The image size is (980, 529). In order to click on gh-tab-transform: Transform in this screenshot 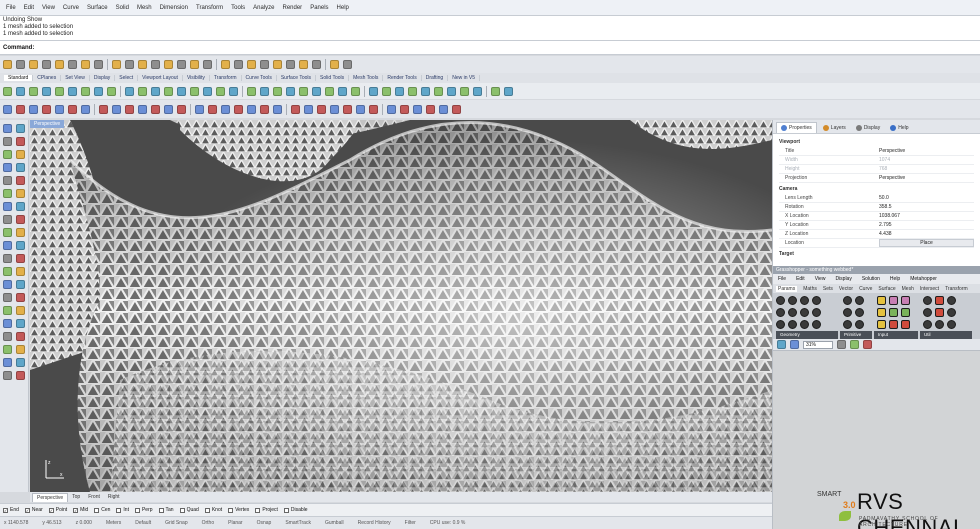, I will do `click(956, 289)`.